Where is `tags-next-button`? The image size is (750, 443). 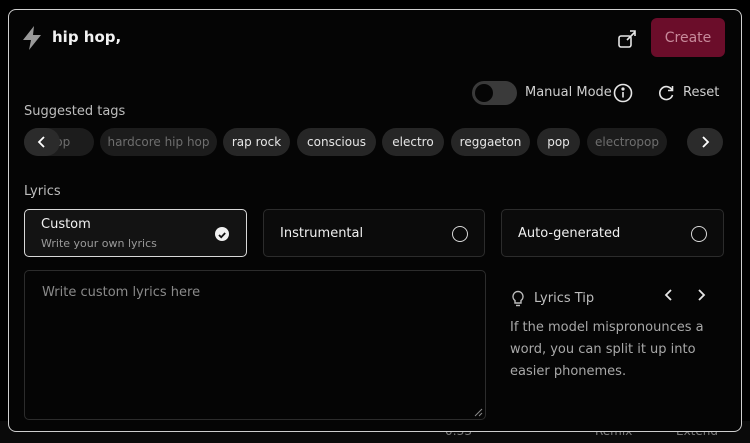
tags-next-button is located at coordinates (705, 142).